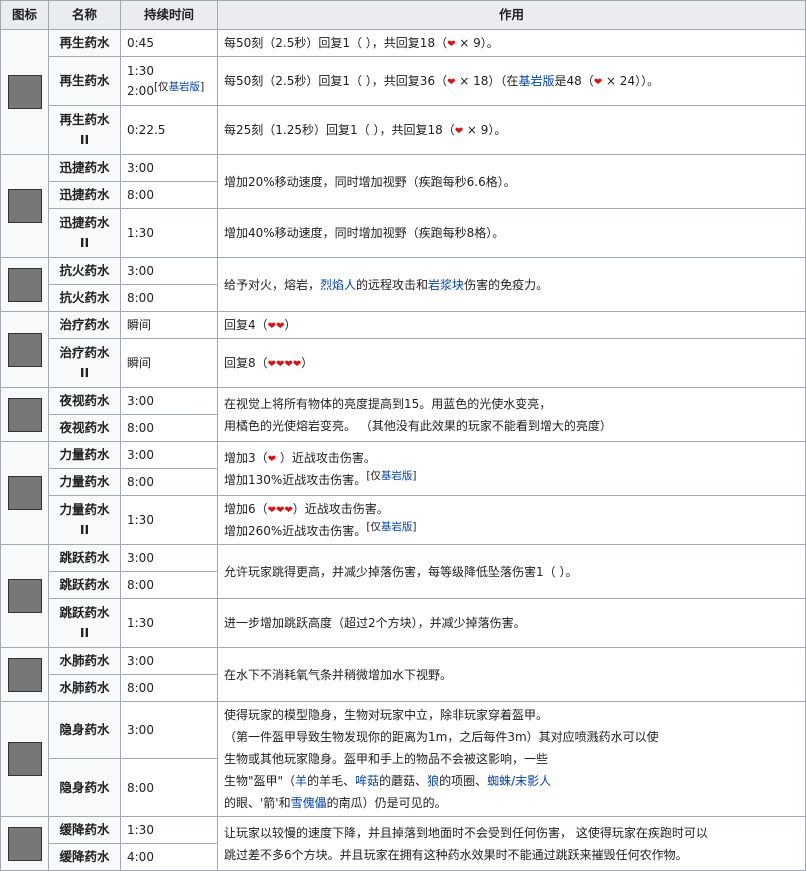 The height and width of the screenshot is (871, 806). What do you see at coordinates (84, 401) in the screenshot?
I see `night-name-1: 夜视药水` at bounding box center [84, 401].